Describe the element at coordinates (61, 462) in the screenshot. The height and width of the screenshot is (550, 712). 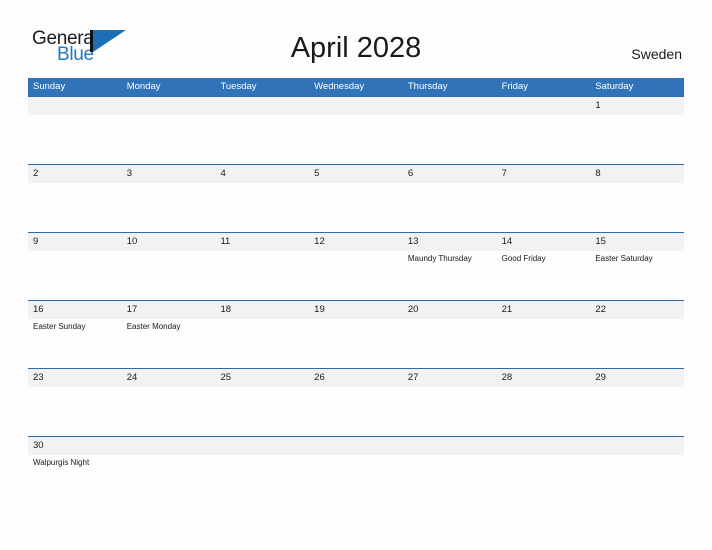
I see `day-event: Walpurgis Night` at that location.